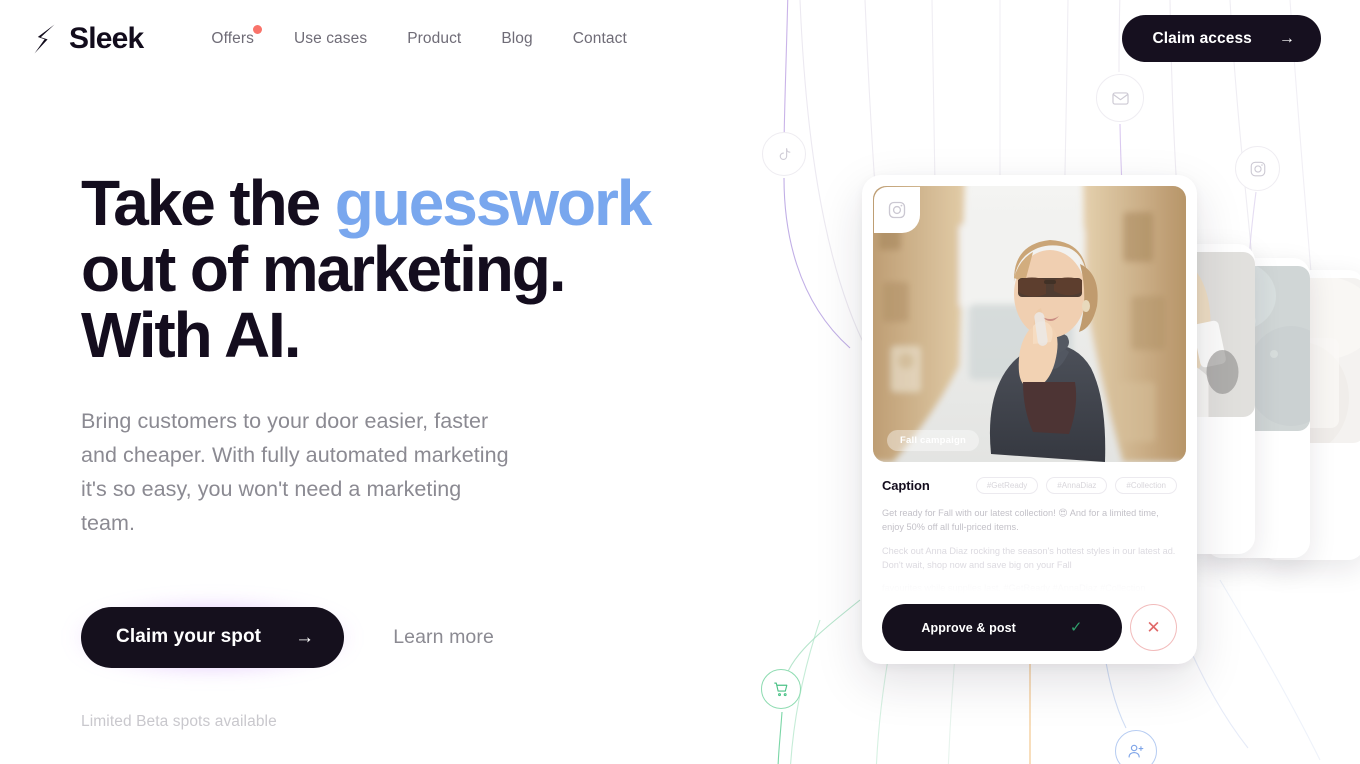  I want to click on caption-title: Caption, so click(906, 485).